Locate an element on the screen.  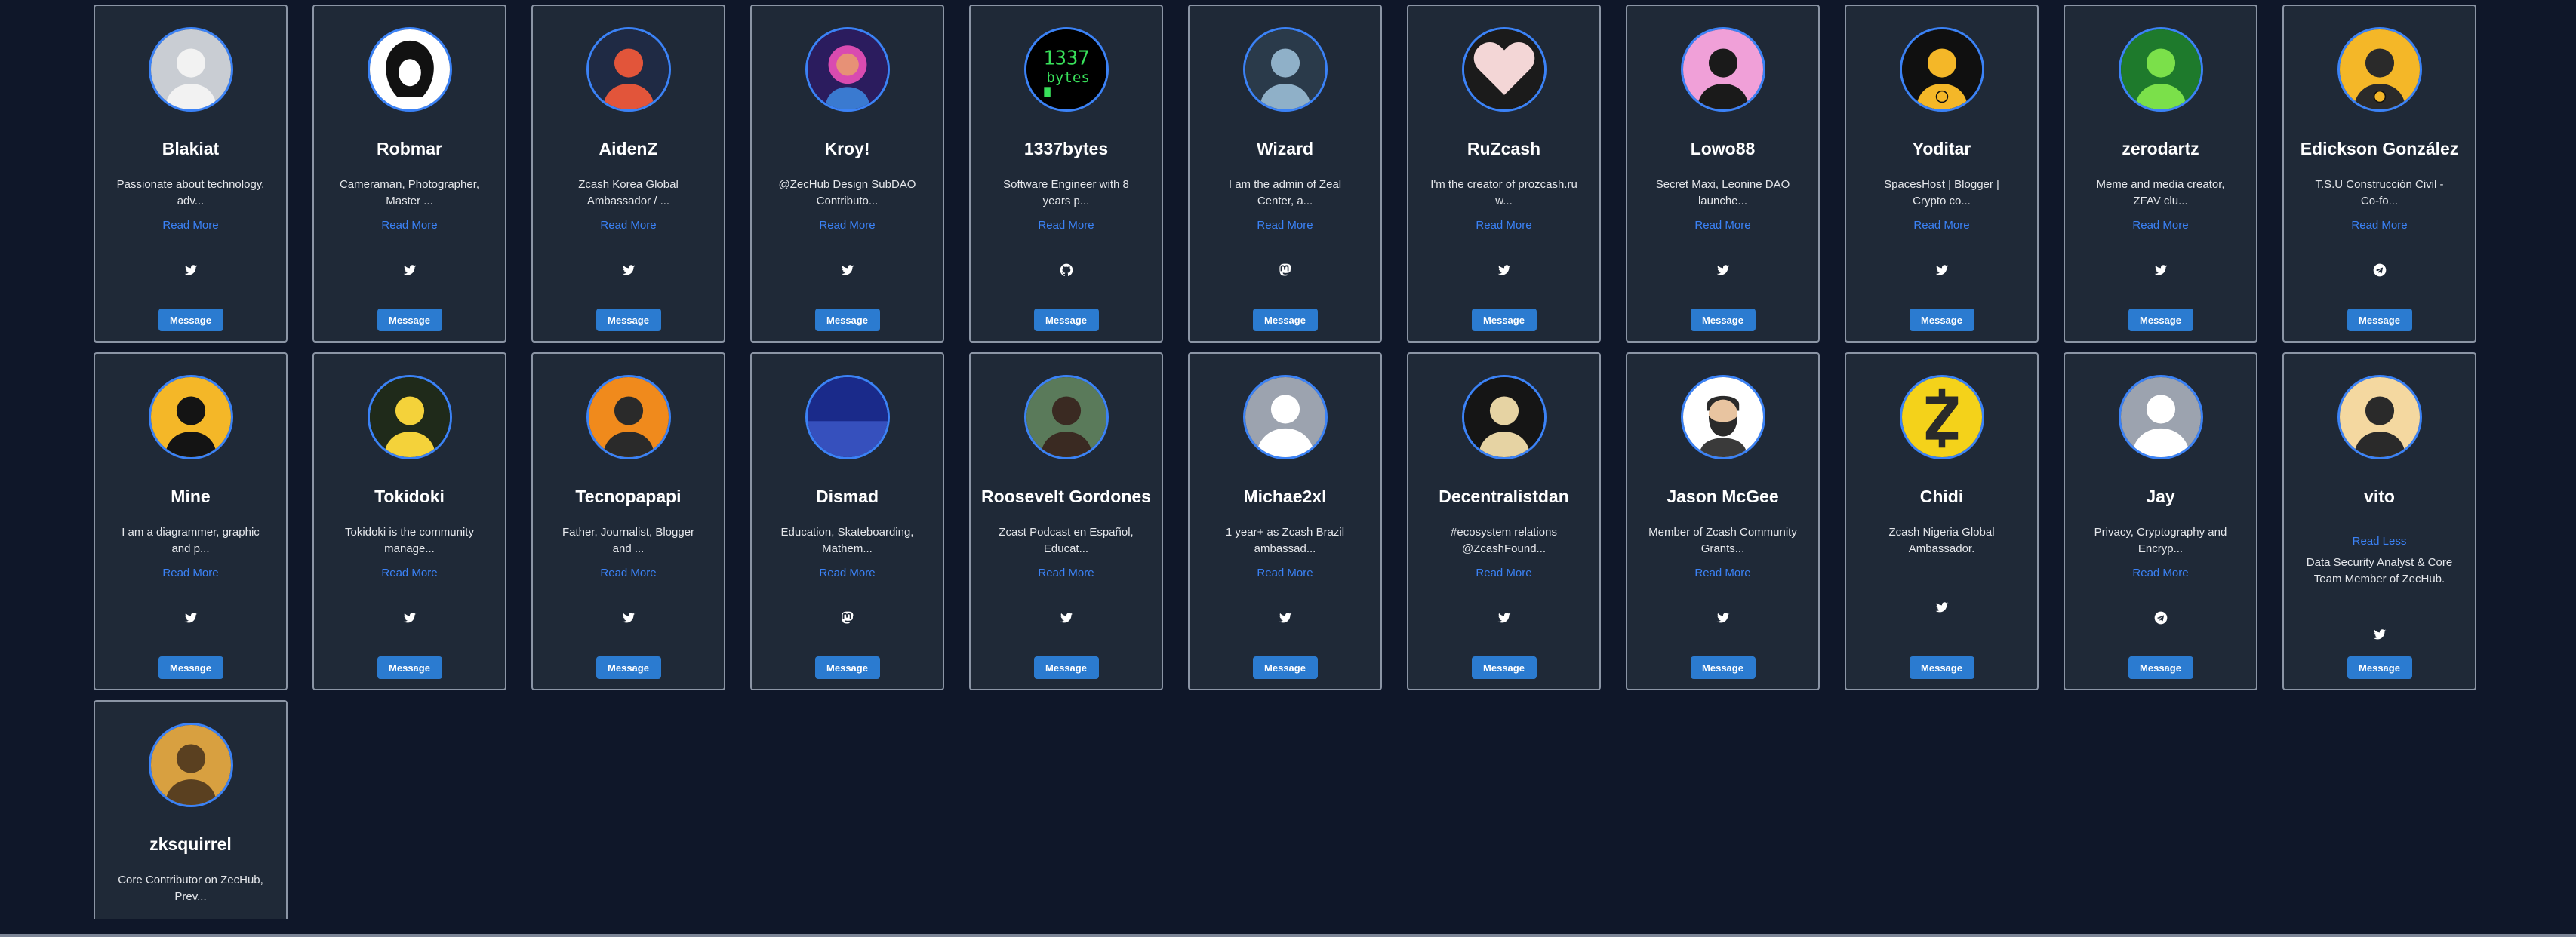
read-less-link: Read Less is located at coordinates (2379, 541).